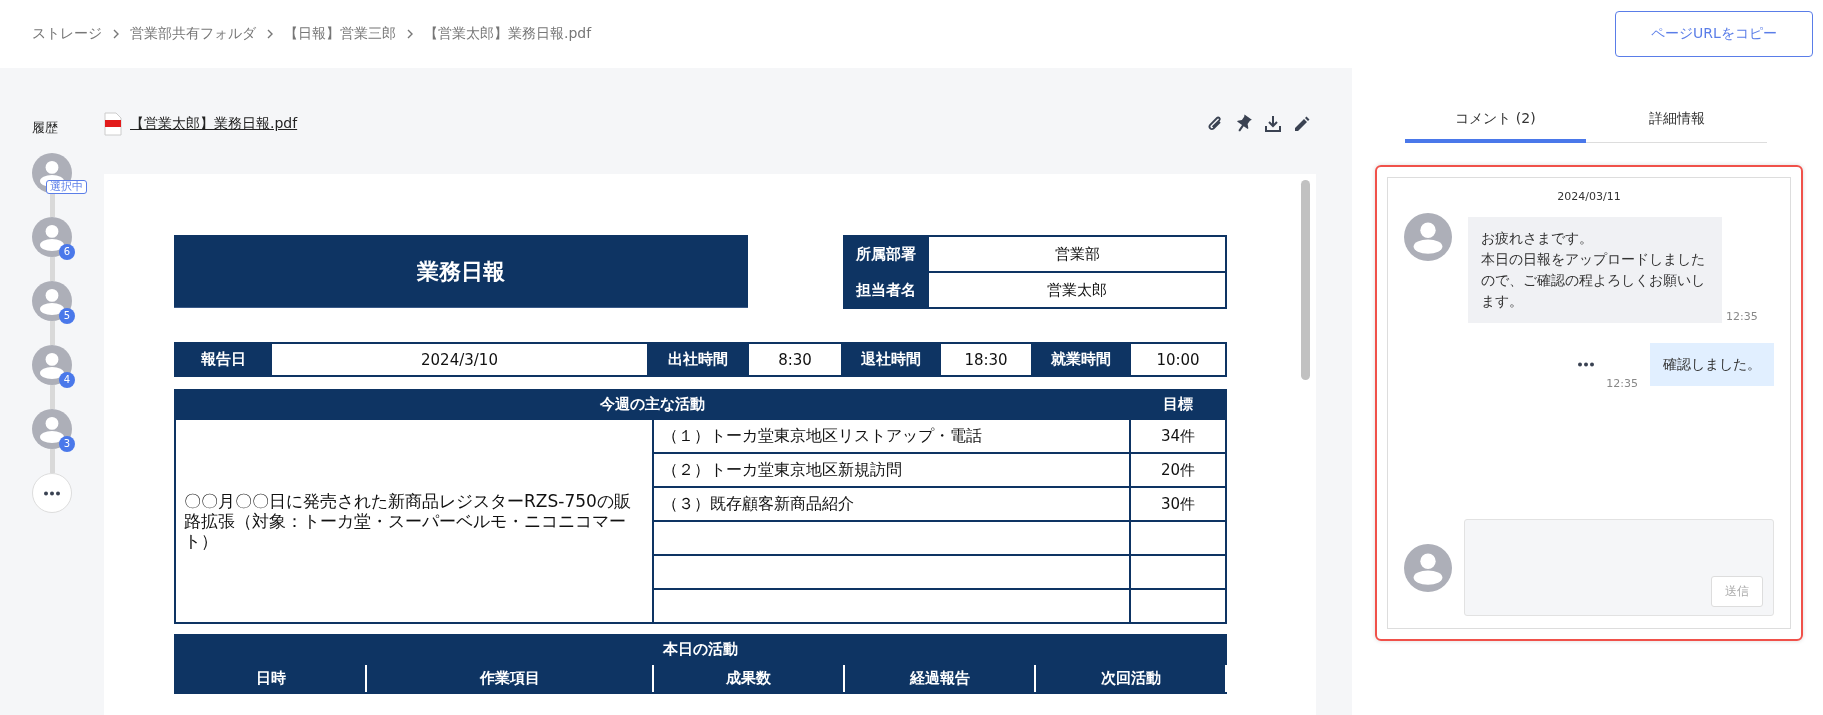 This screenshot has width=1823, height=715. What do you see at coordinates (1178, 470) in the screenshot?
I see `target-value: 20件` at bounding box center [1178, 470].